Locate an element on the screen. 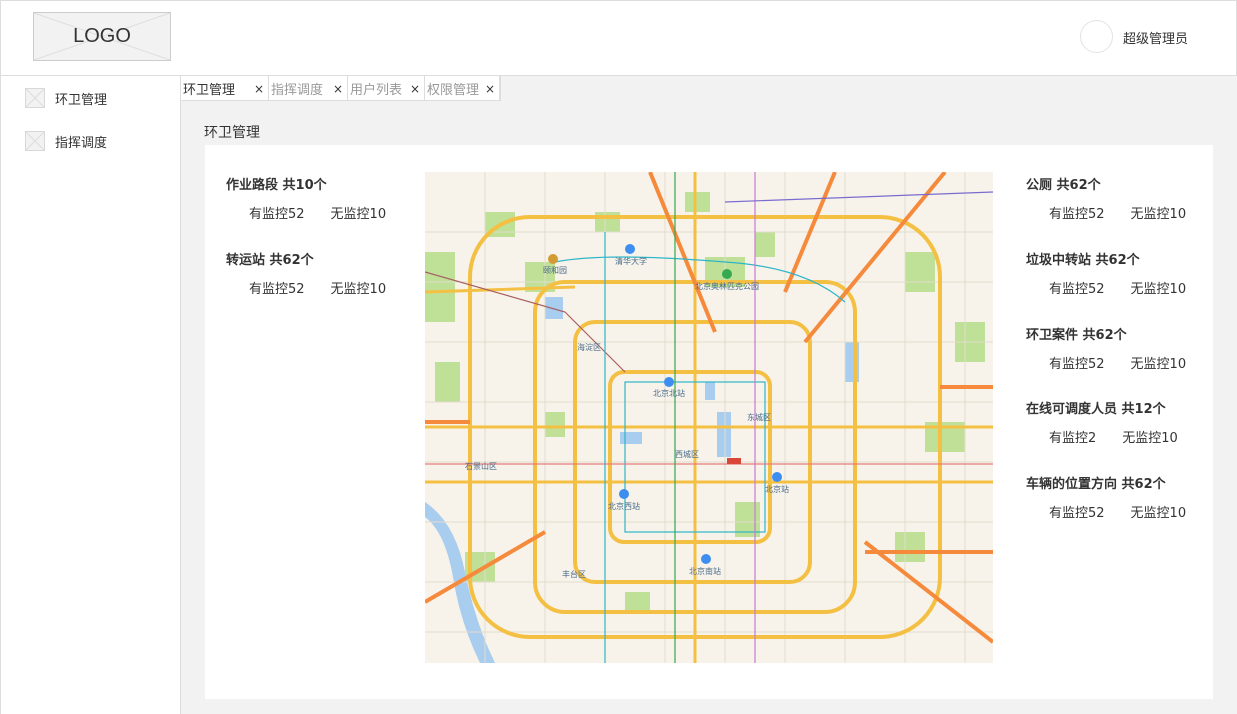 This screenshot has height=714, width=1237. stat-title: 作业路段 共10个 is located at coordinates (276, 185).